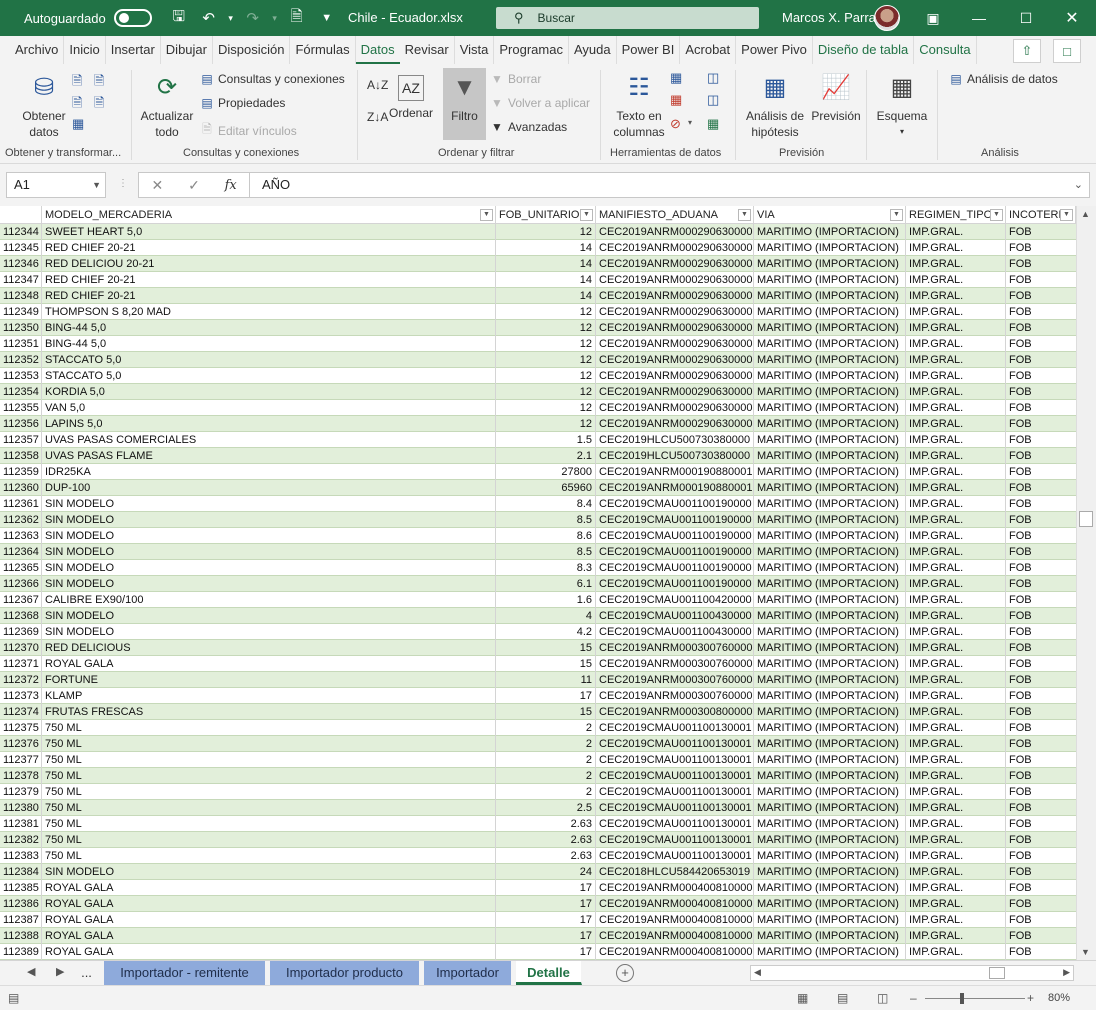 The width and height of the screenshot is (1096, 1010). What do you see at coordinates (377, 85) in the screenshot?
I see `sort-asc-icon: A↓Z` at bounding box center [377, 85].